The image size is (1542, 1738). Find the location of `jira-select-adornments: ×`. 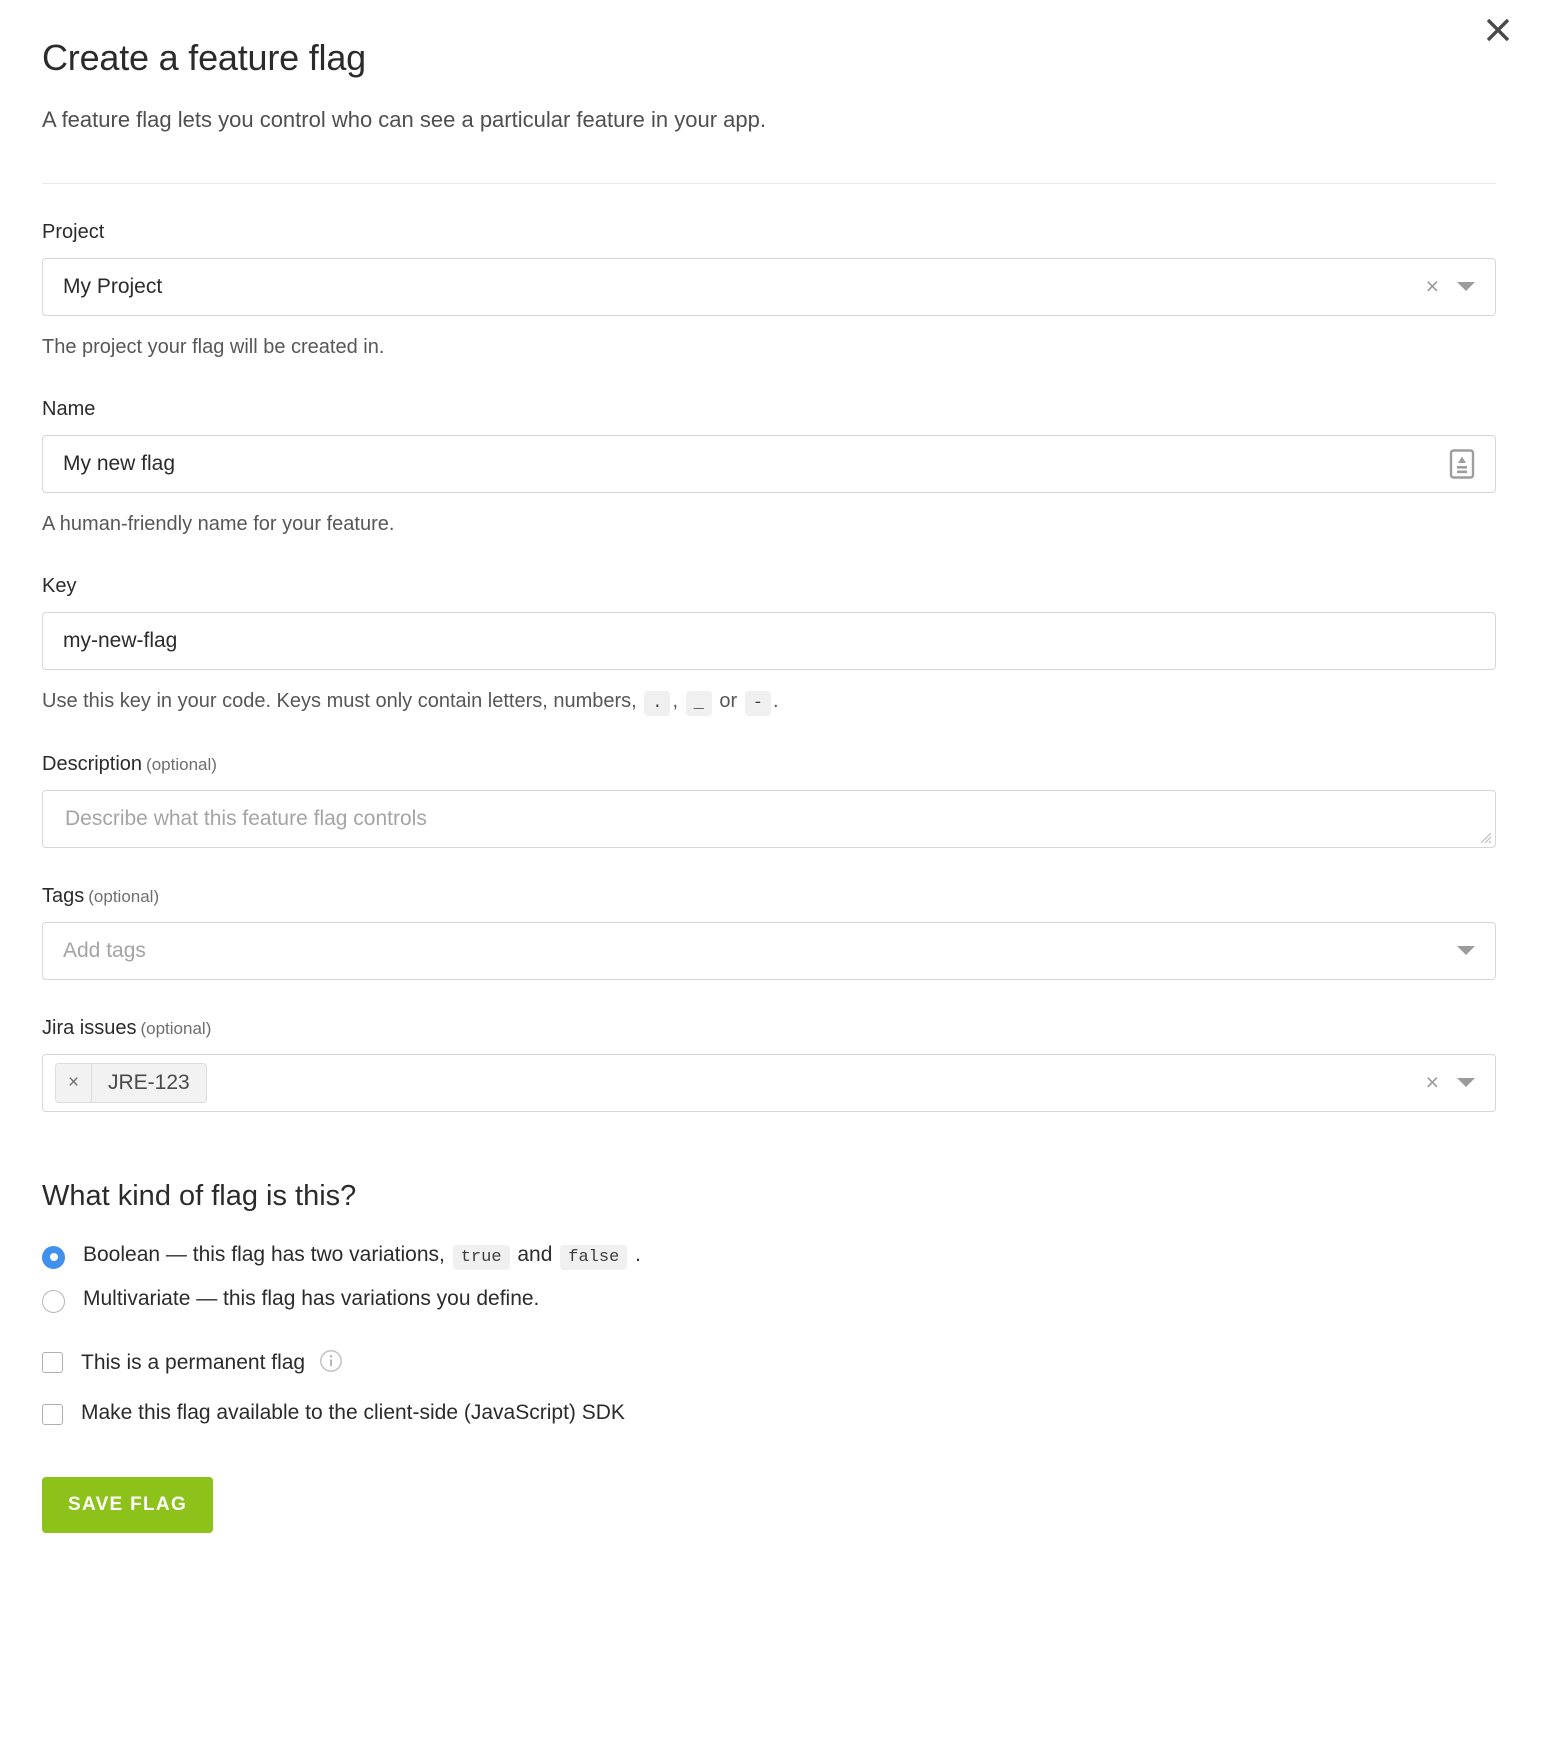

jira-select-adornments: × is located at coordinates (1460, 1082).